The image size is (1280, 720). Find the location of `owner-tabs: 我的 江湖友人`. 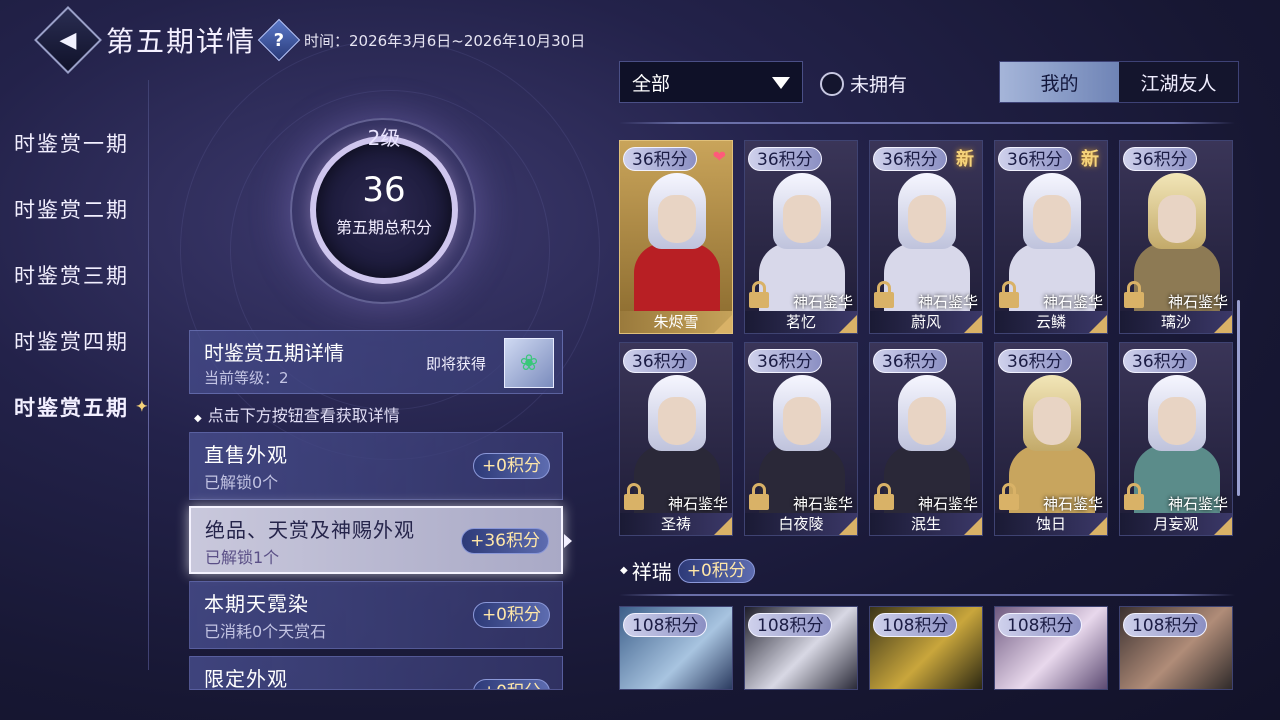

owner-tabs: 我的 江湖友人 is located at coordinates (1119, 82).